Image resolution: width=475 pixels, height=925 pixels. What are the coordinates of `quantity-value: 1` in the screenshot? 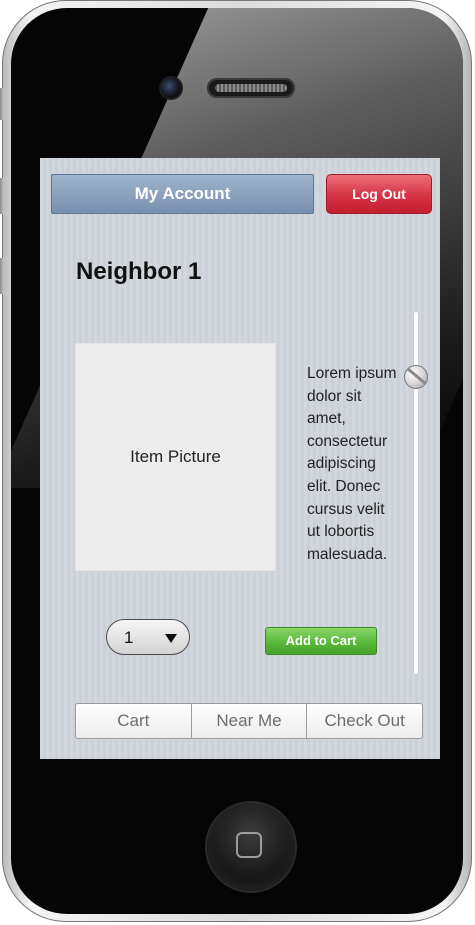 It's located at (129, 637).